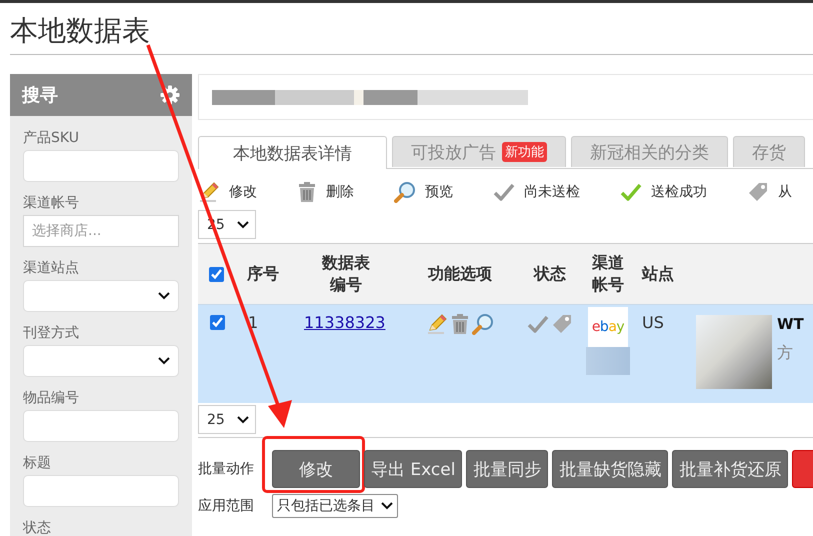 The width and height of the screenshot is (813, 536). What do you see at coordinates (608, 361) in the screenshot?
I see `blurred-block` at bounding box center [608, 361].